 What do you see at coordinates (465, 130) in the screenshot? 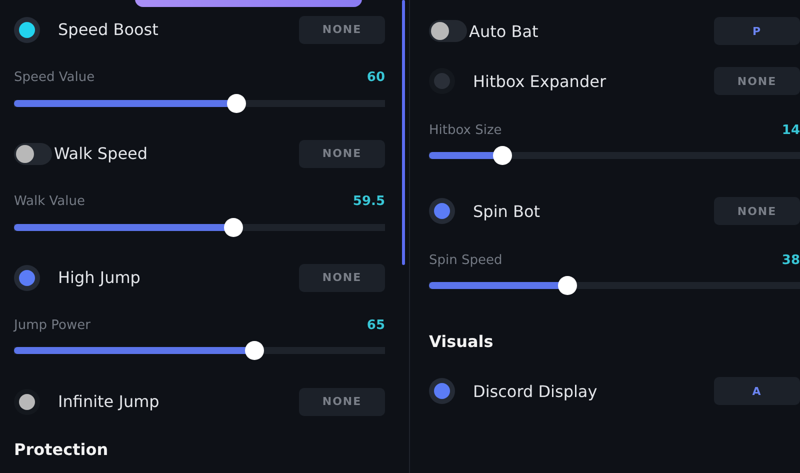
I see `slider-label: Hitbox Size` at bounding box center [465, 130].